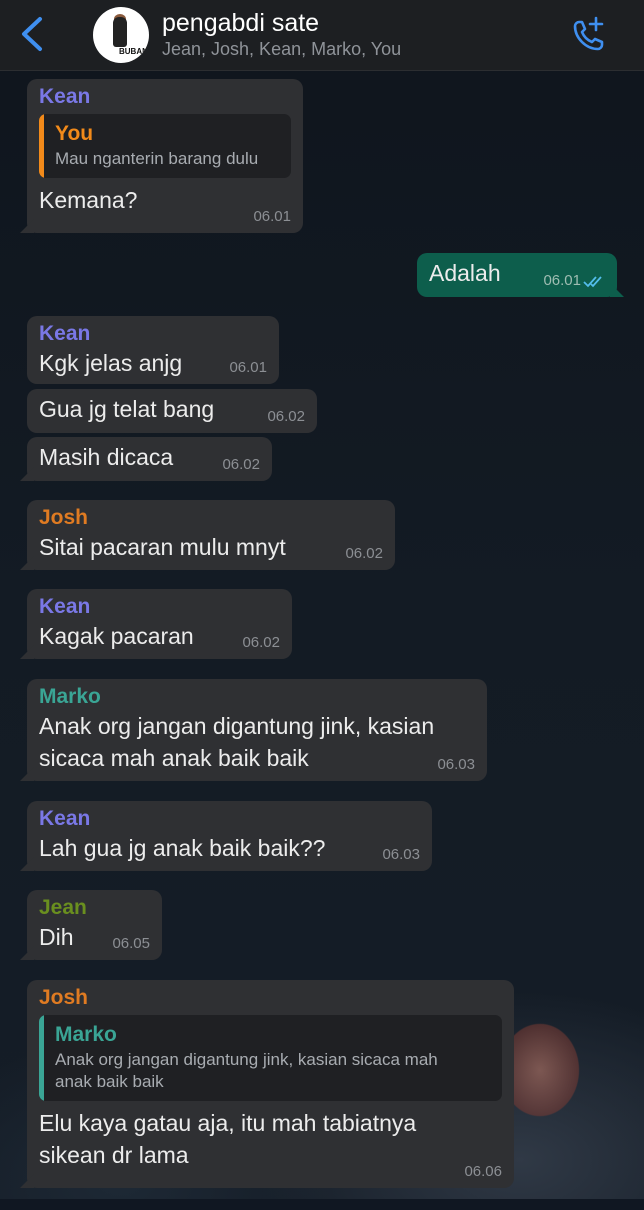  I want to click on message-time: 06.05, so click(131, 943).